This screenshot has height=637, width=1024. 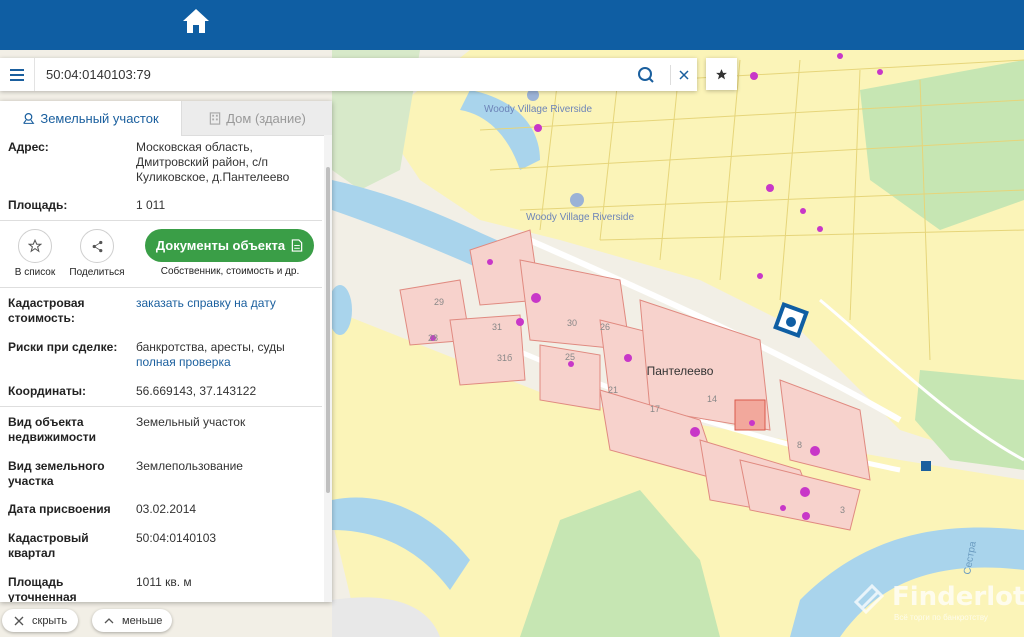 I want to click on address-label: Адрес:, so click(x=28, y=147).